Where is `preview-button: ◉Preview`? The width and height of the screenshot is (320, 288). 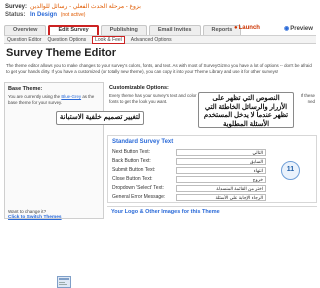 preview-button: ◉Preview is located at coordinates (298, 28).